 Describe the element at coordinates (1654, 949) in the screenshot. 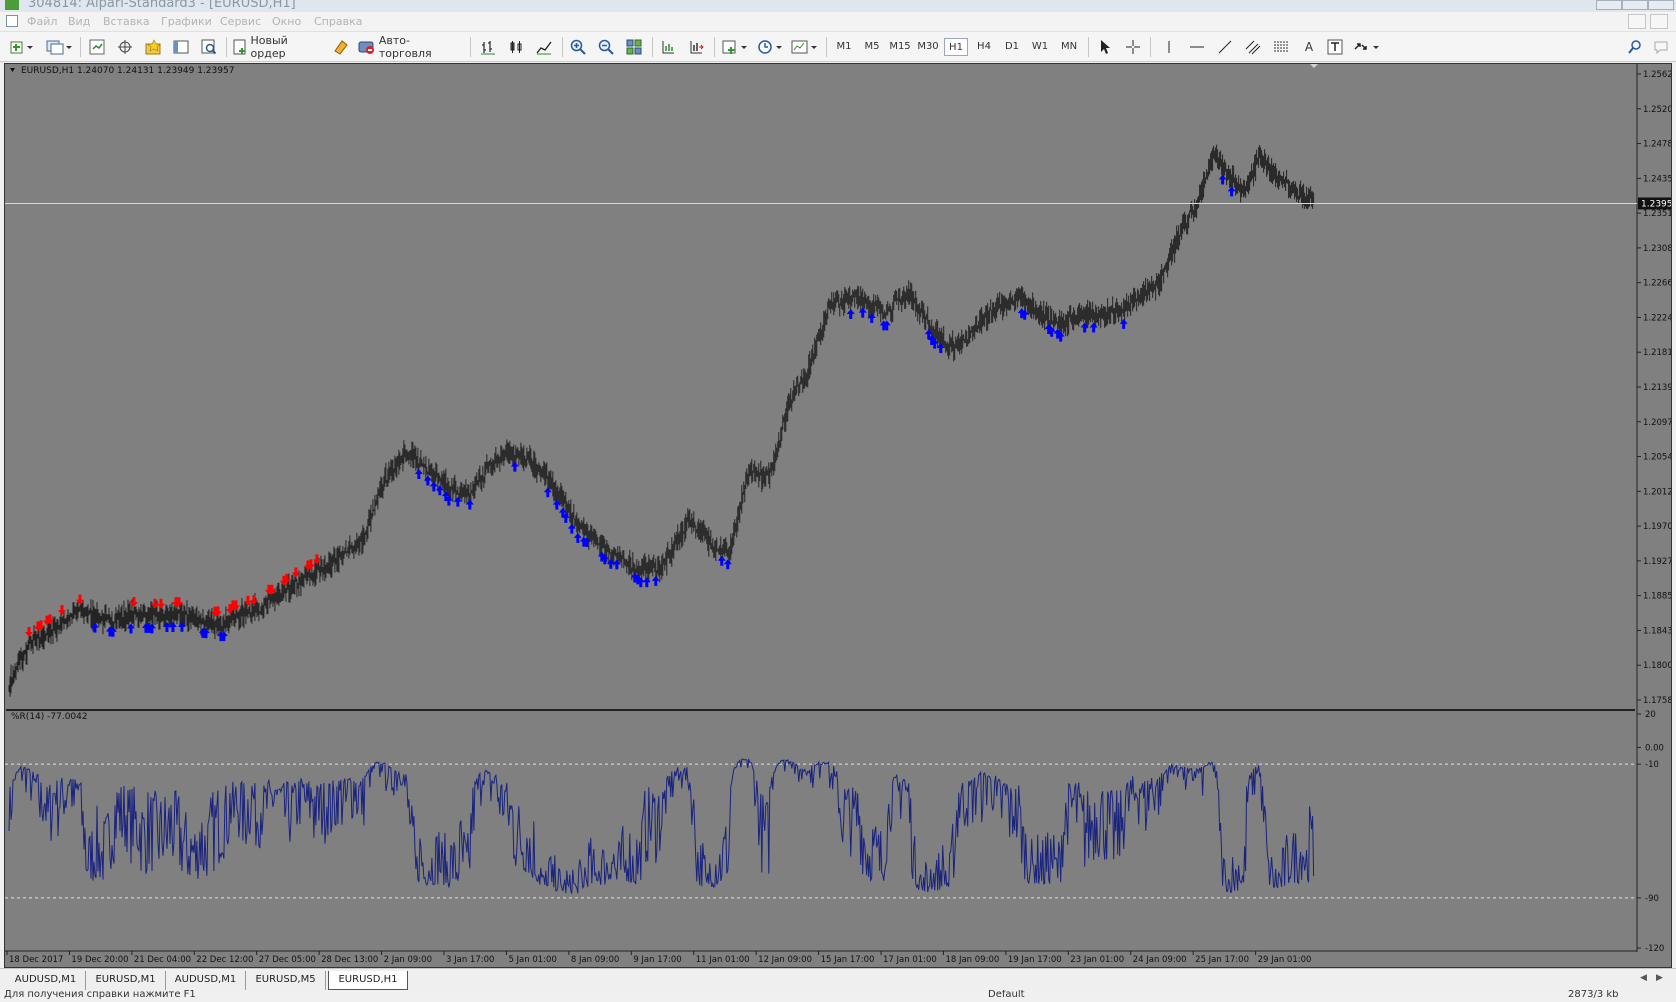

I see `indicator-axis-label: -120` at that location.